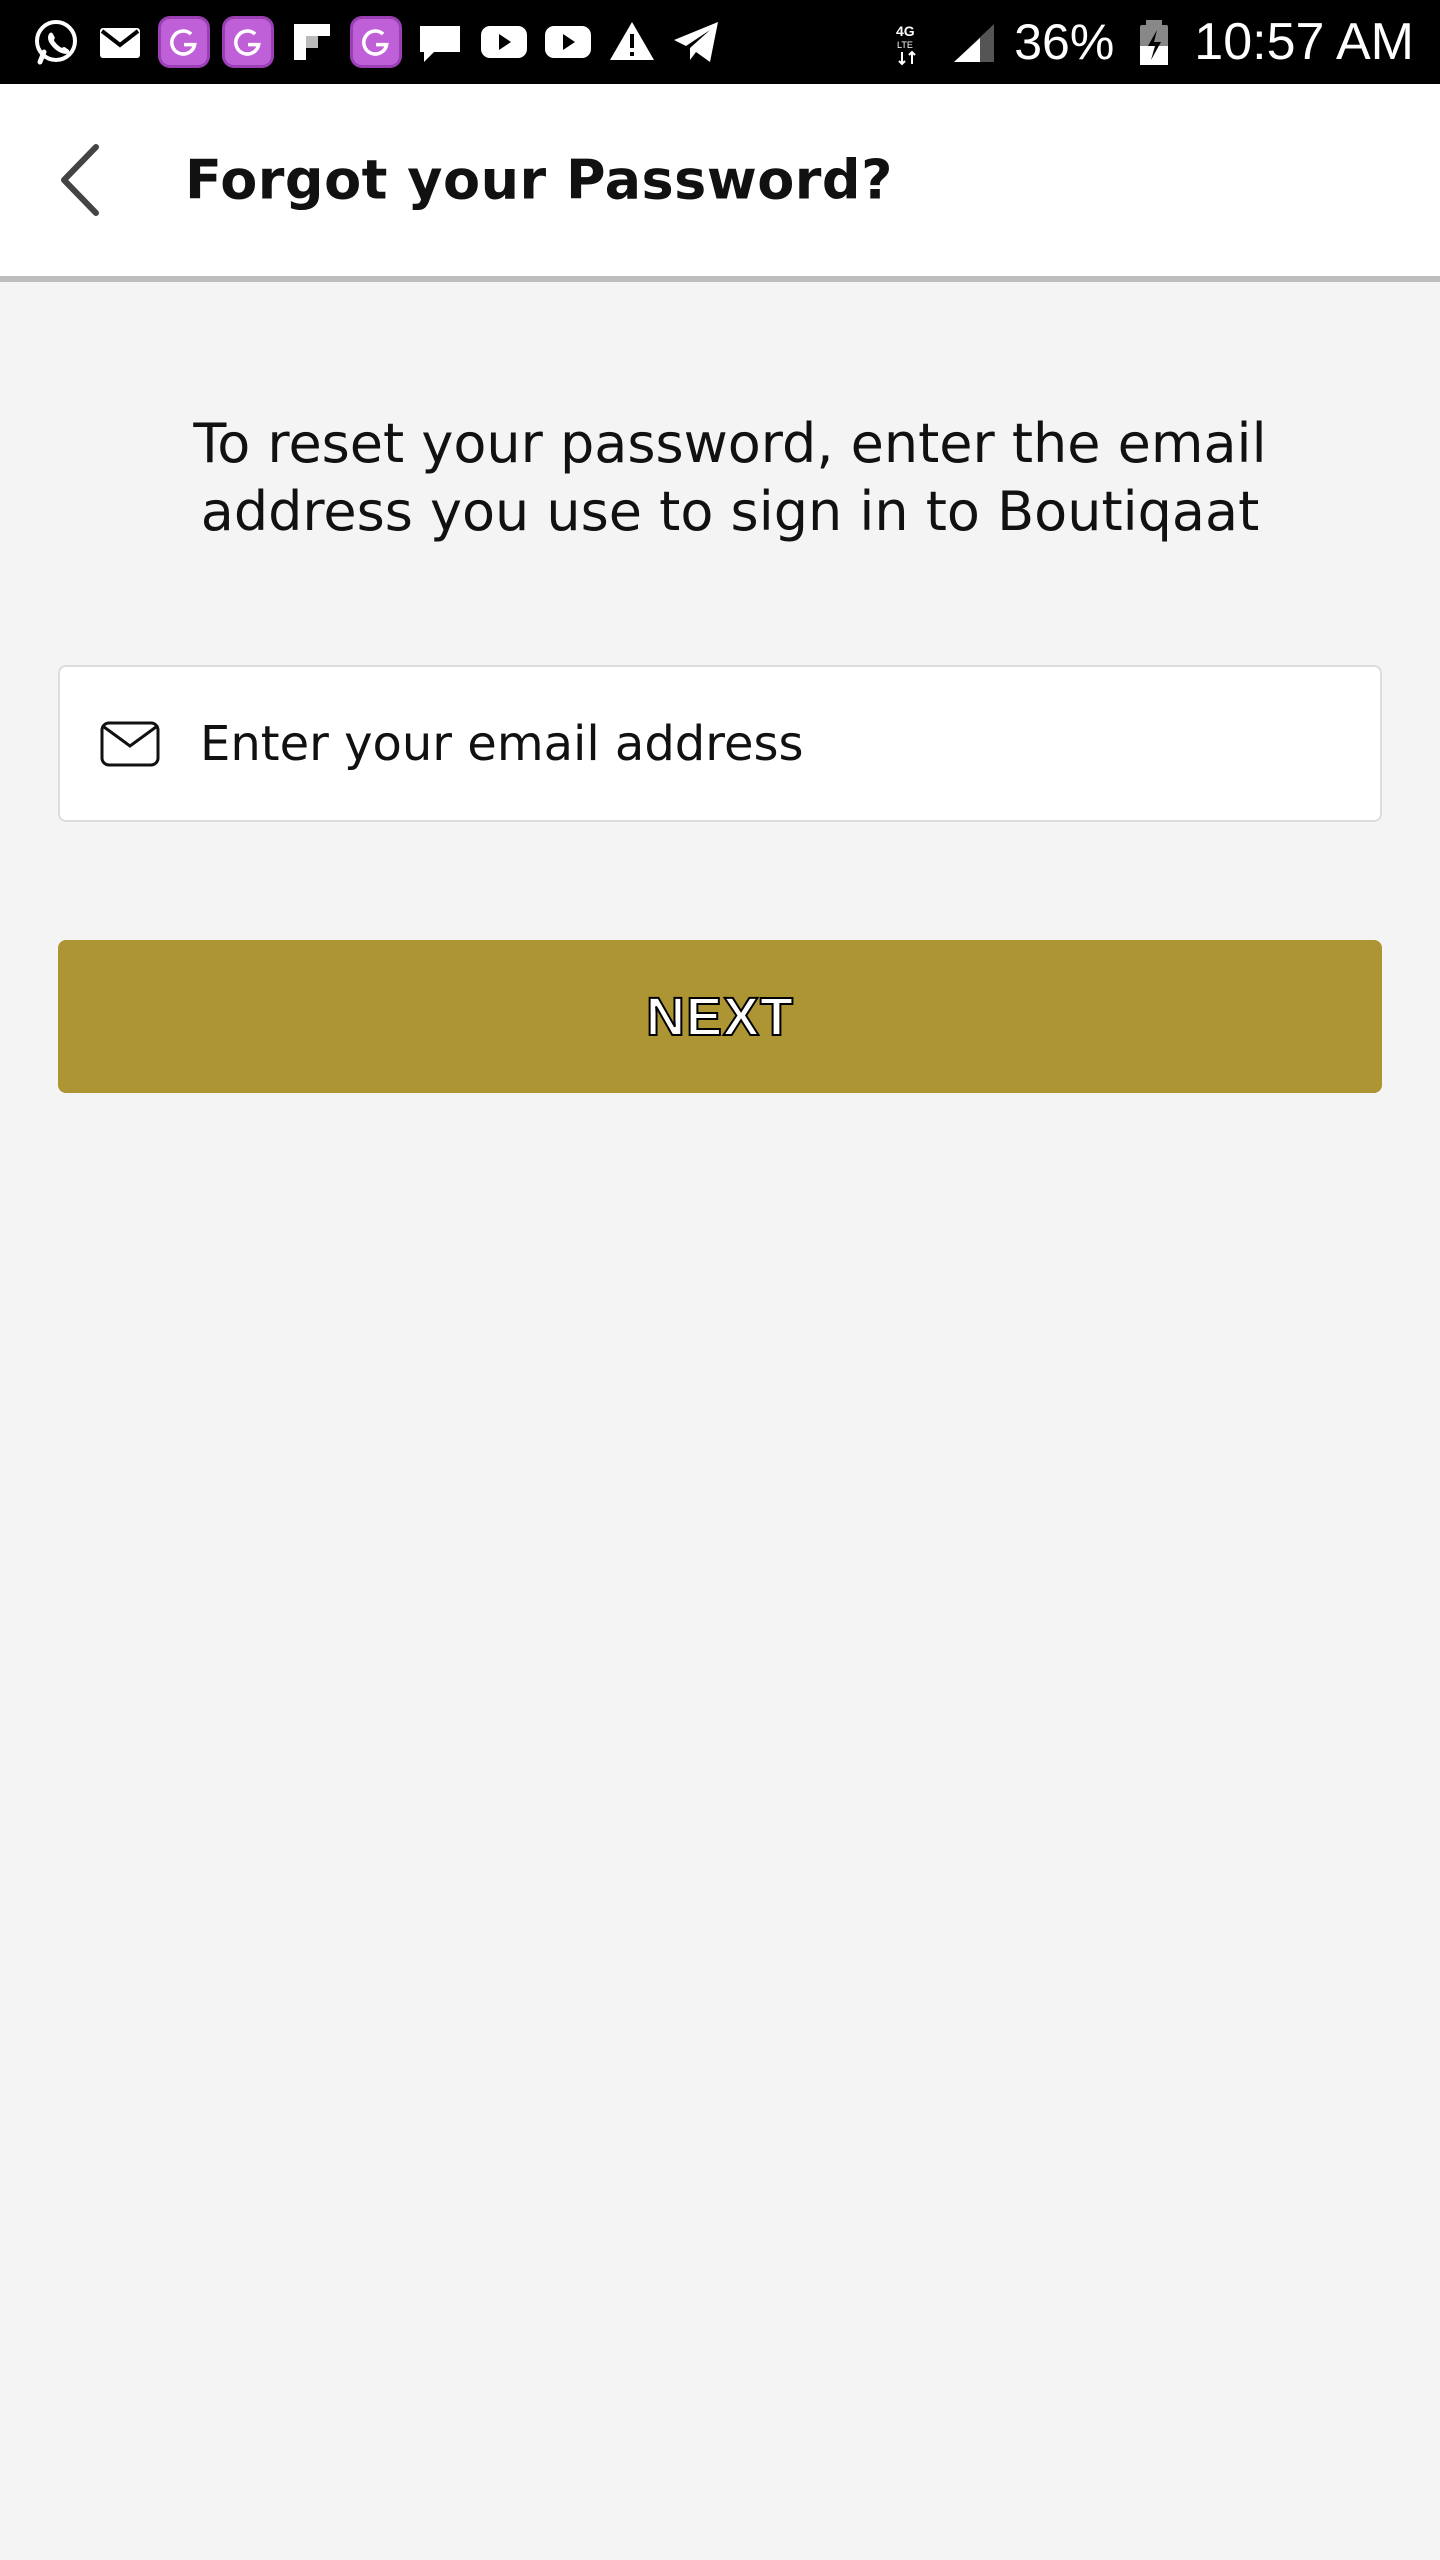  Describe the element at coordinates (696, 42) in the screenshot. I see `telegram-icon` at that location.